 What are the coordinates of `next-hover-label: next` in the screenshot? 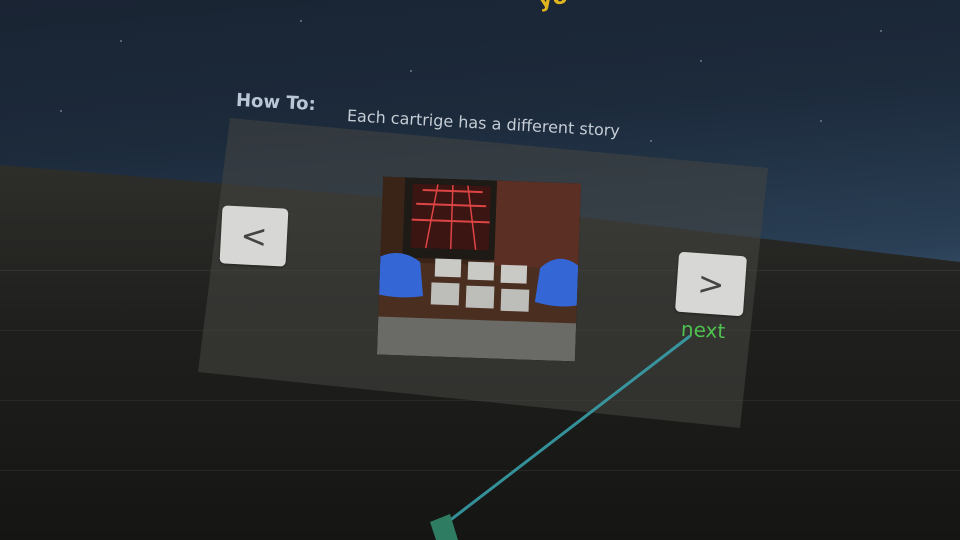 It's located at (703, 330).